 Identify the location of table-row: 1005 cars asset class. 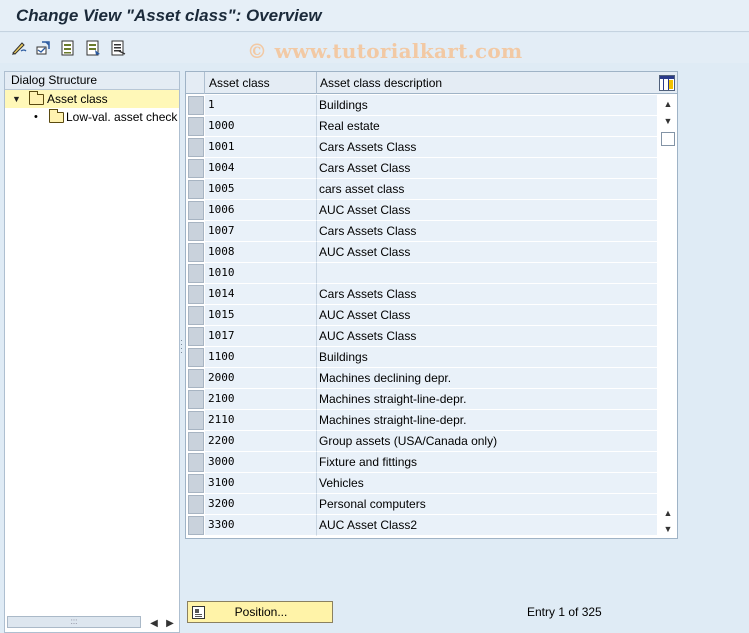
(422, 189).